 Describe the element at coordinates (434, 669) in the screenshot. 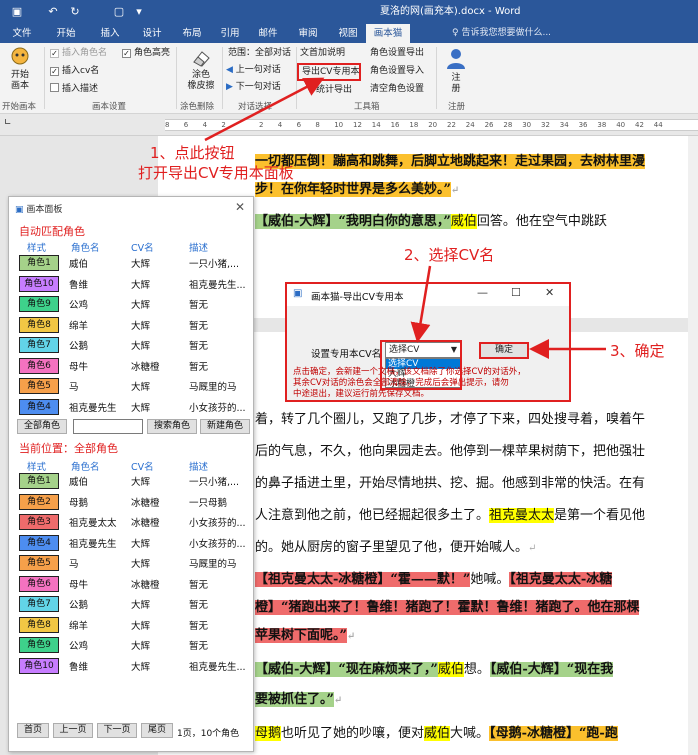

I see `doc-line-12: 【威伯-大辉】“现在麻烦来了，”威伯想。【威伯-大辉】“现在我` at that location.